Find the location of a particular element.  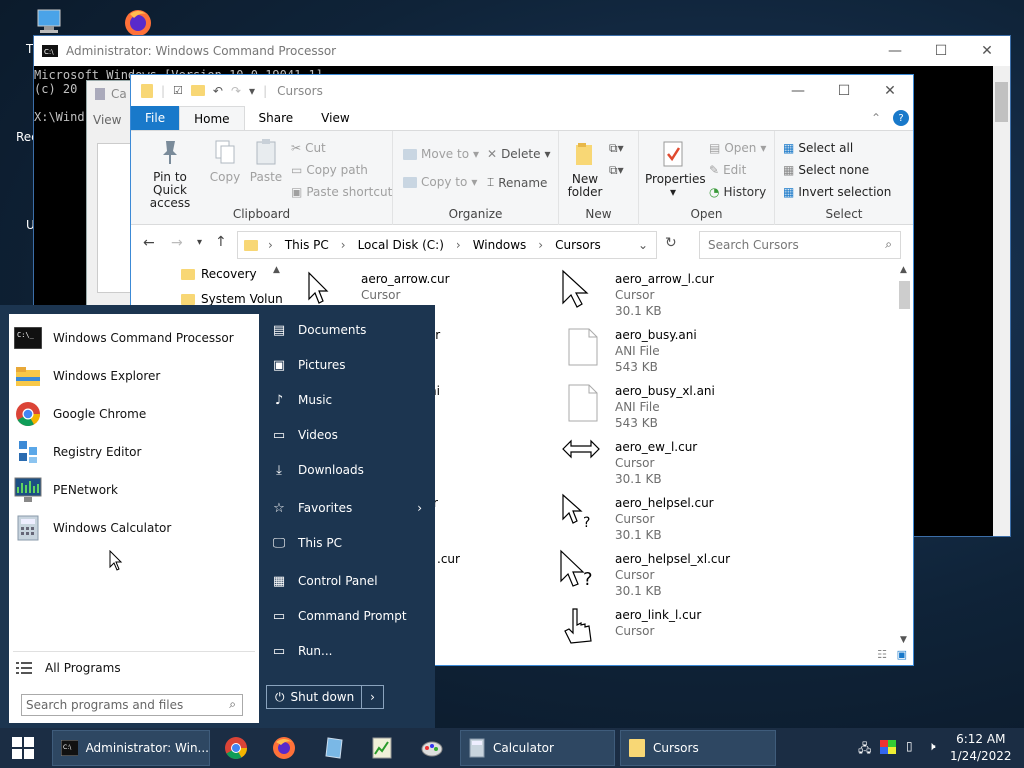

paste-shortcut-button: ▣ Paste shortcut is located at coordinates (341, 192).